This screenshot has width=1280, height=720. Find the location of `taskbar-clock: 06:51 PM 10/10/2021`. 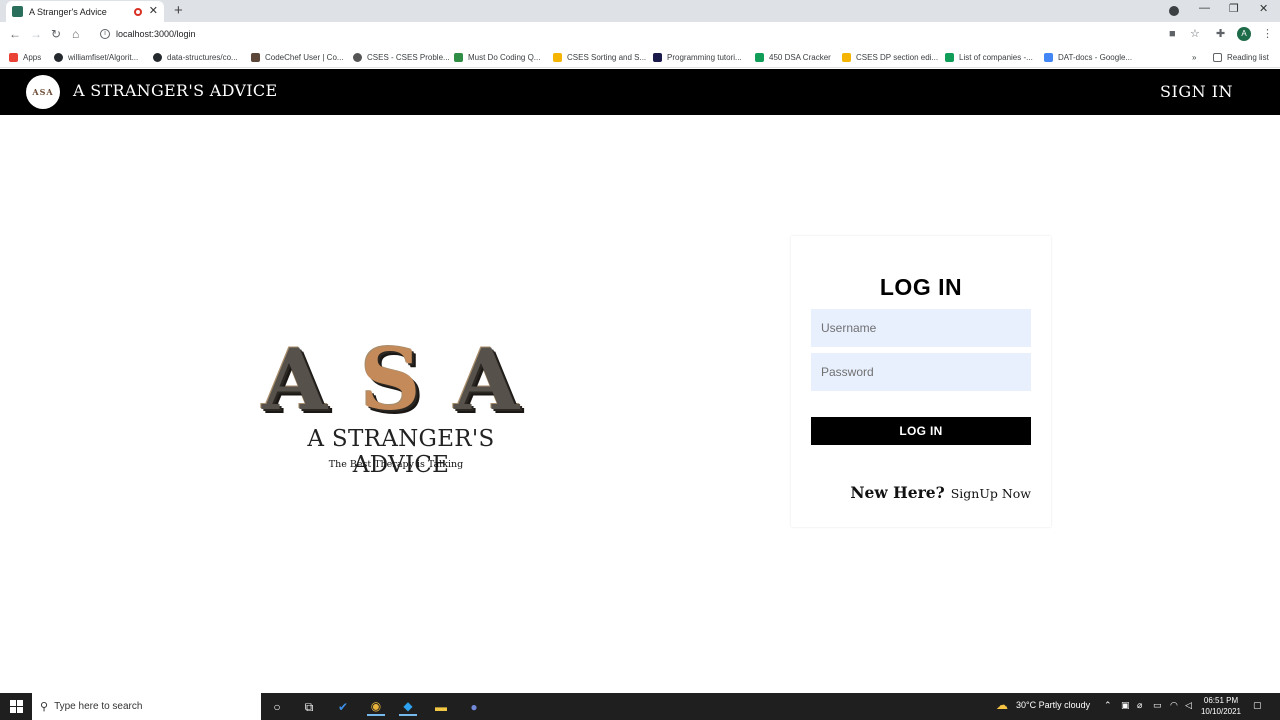

taskbar-clock: 06:51 PM 10/10/2021 is located at coordinates (1221, 706).